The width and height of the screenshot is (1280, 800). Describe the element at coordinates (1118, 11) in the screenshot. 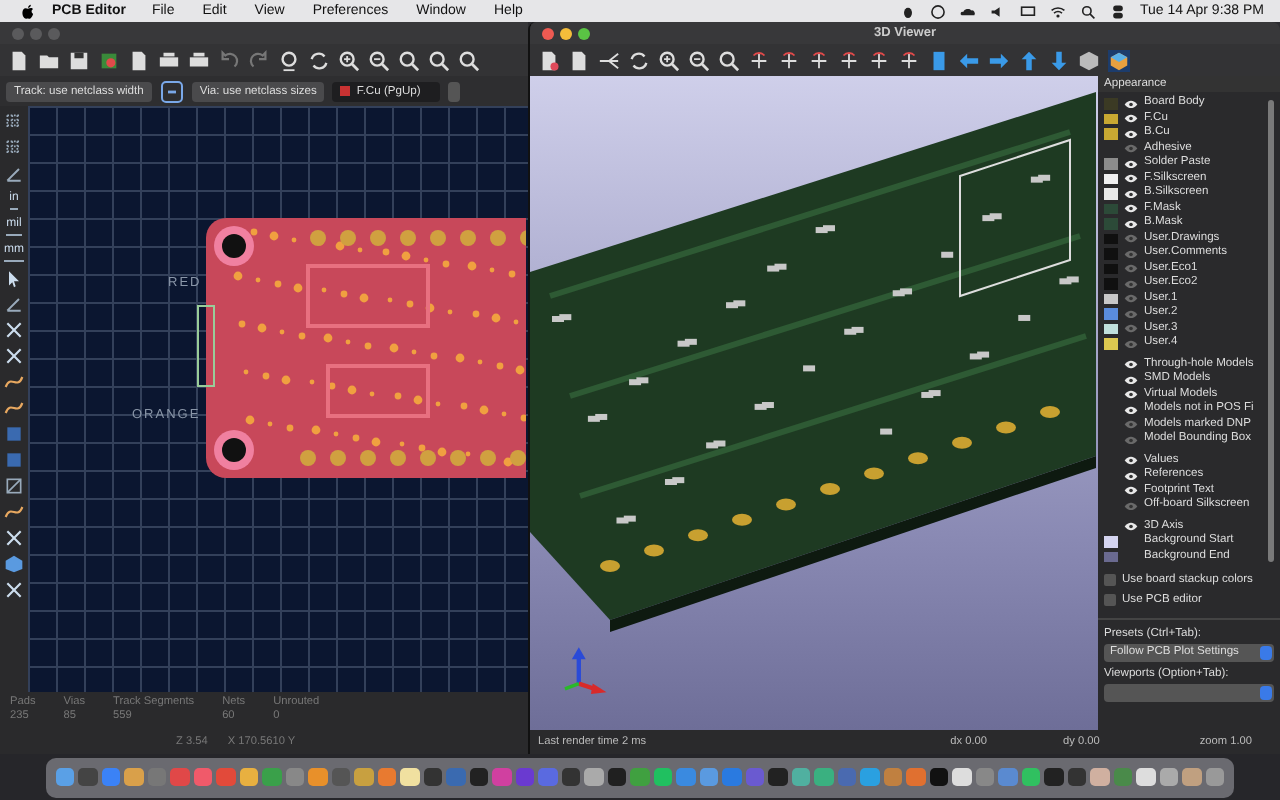

I see `toggle-icon` at that location.